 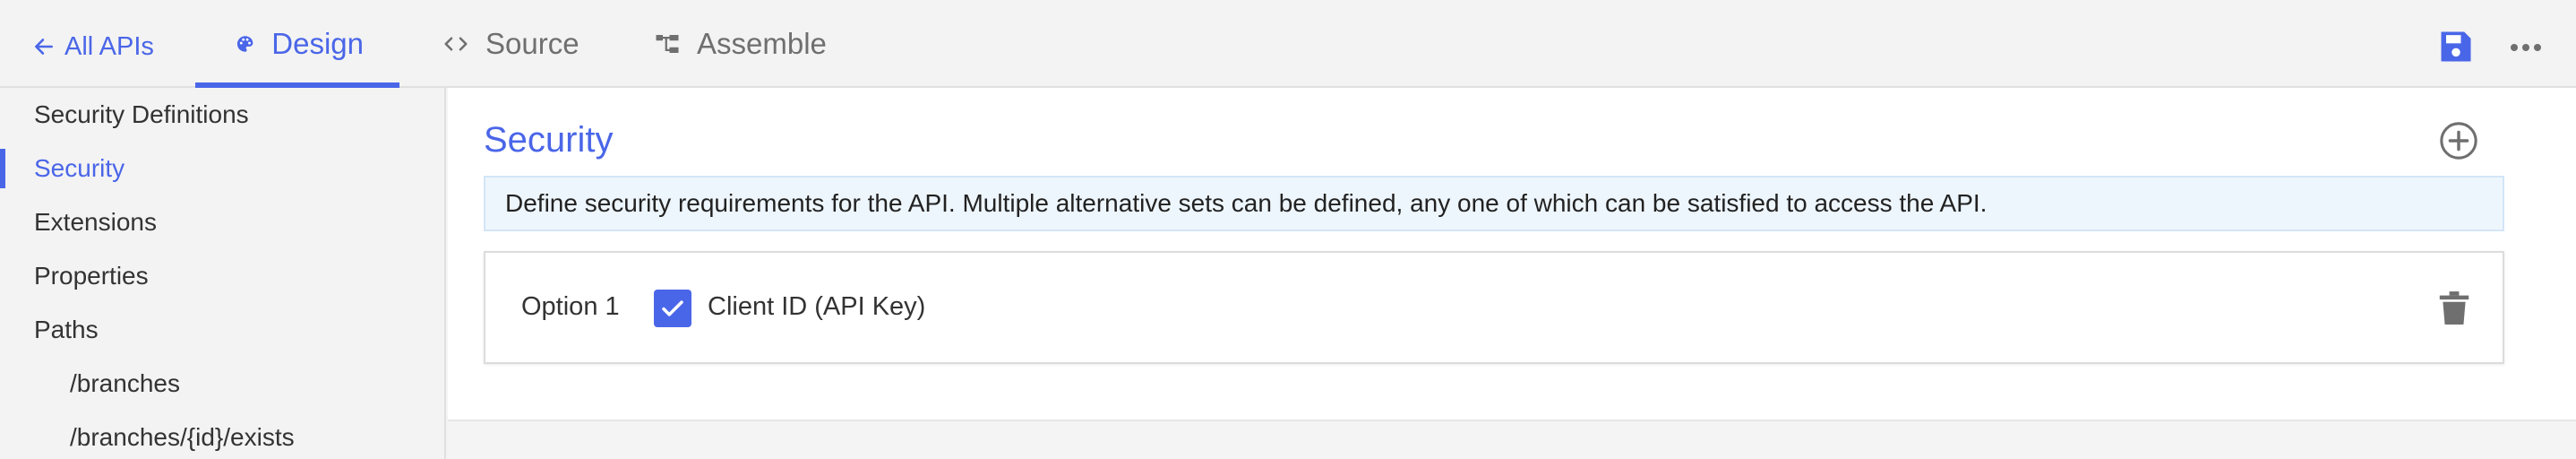 I want to click on client-id-checkbox, so click(x=672, y=309).